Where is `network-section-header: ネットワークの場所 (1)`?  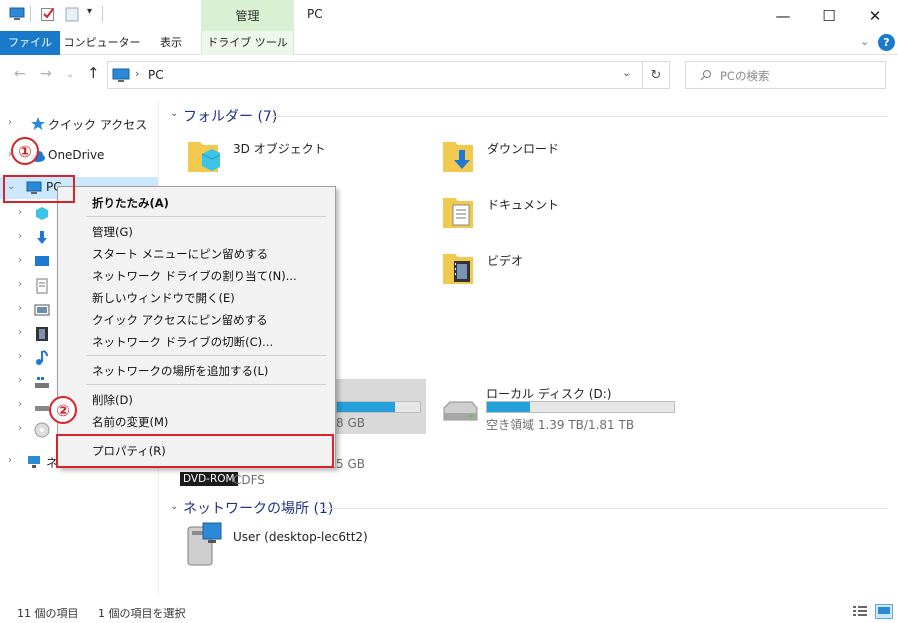 network-section-header: ネットワークの場所 (1) is located at coordinates (258, 508).